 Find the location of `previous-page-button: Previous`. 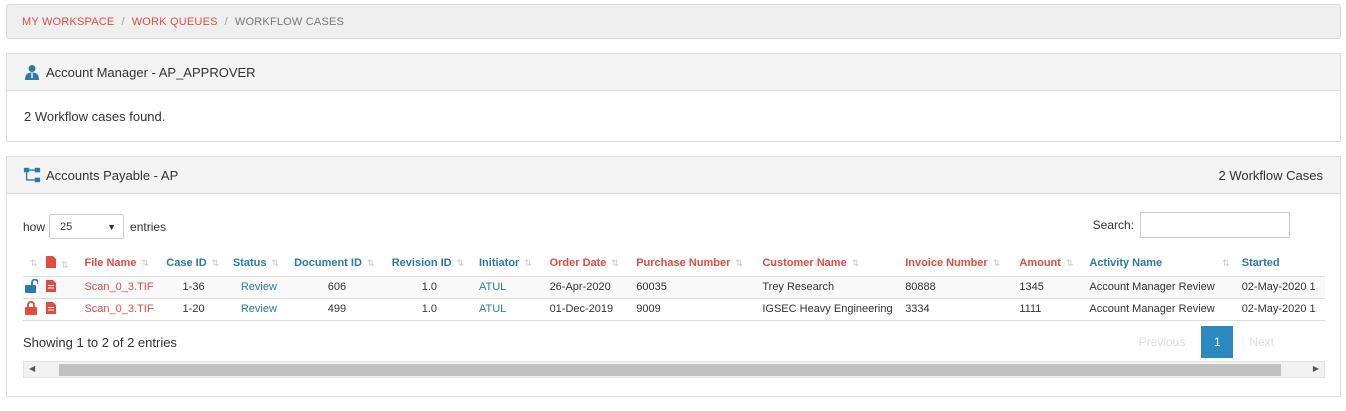

previous-page-button: Previous is located at coordinates (1162, 342).